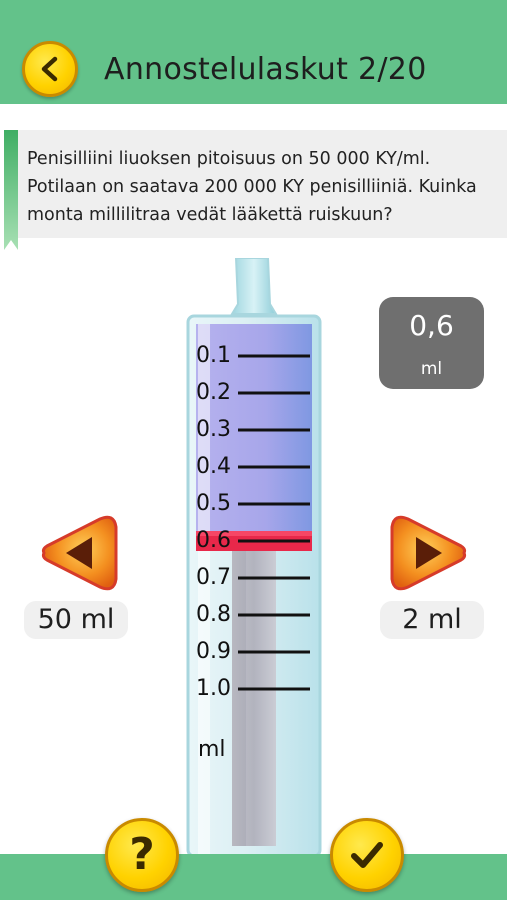  I want to click on chevron-left-icon, so click(49, 69).